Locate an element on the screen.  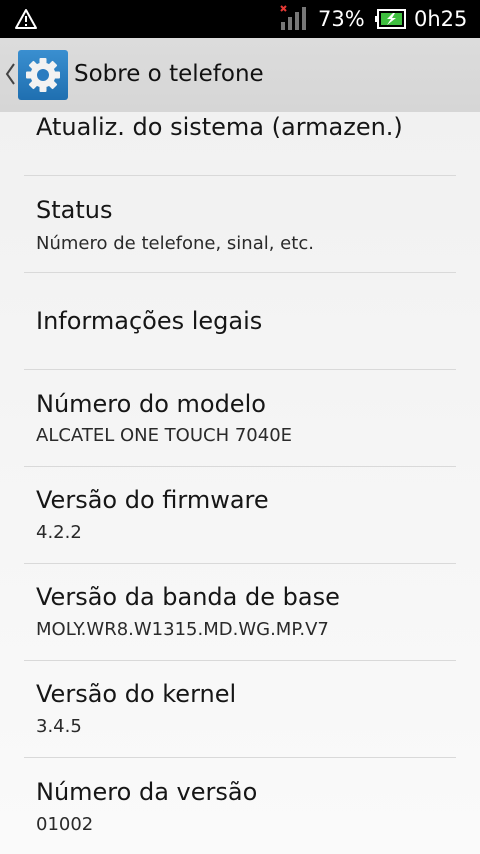
list-item-legal-info: Informações legais is located at coordinates (240, 321).